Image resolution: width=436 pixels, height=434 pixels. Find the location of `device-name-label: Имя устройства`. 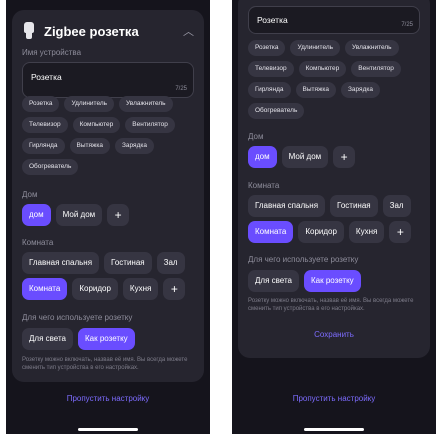

device-name-label: Имя устройства is located at coordinates (52, 52).